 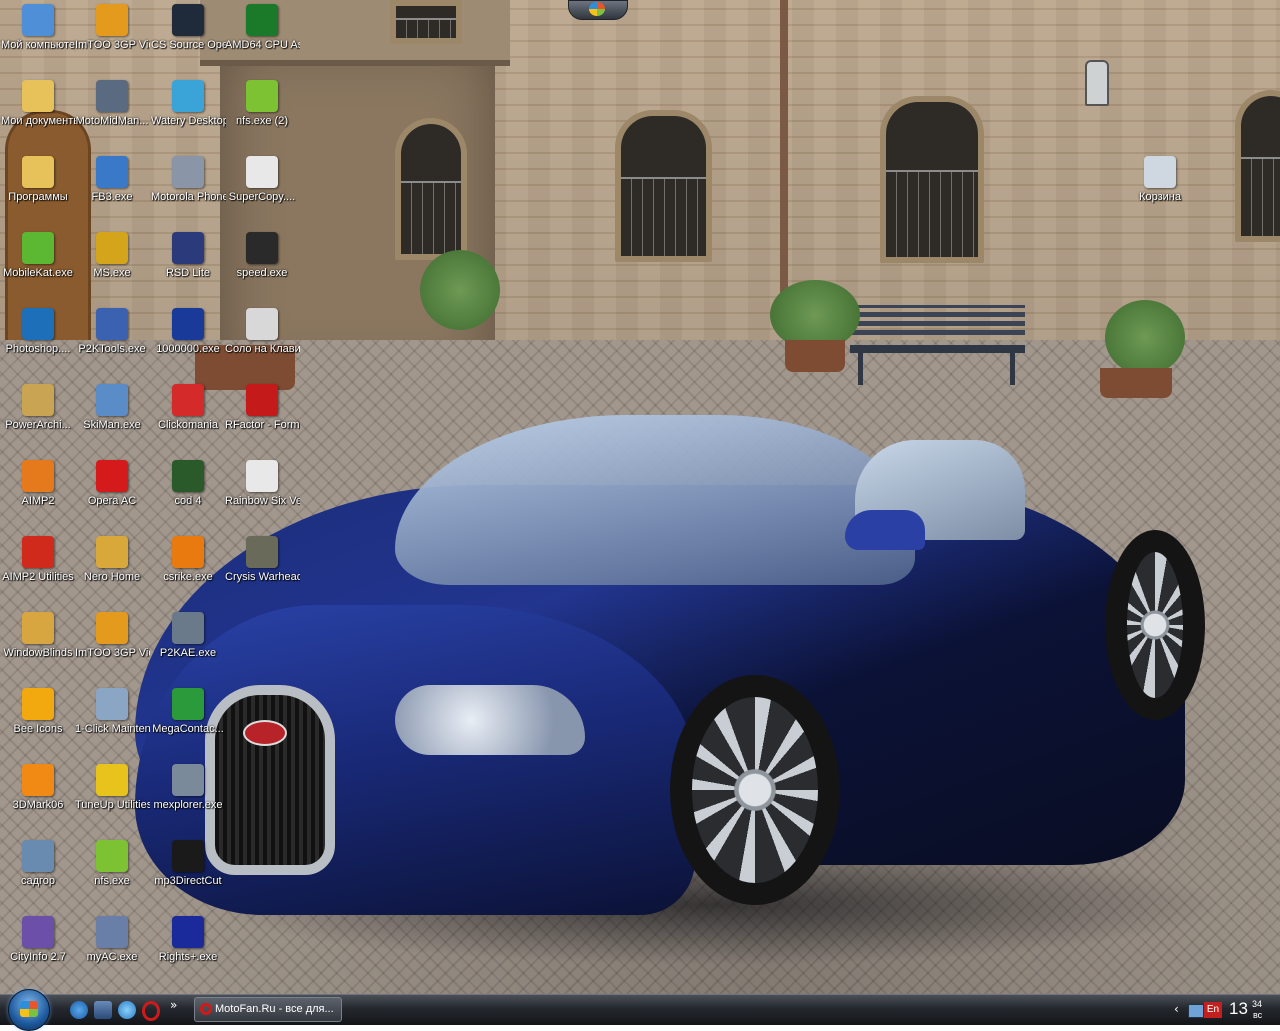 I want to click on save-disk-icon, so click(x=103, y=1010).